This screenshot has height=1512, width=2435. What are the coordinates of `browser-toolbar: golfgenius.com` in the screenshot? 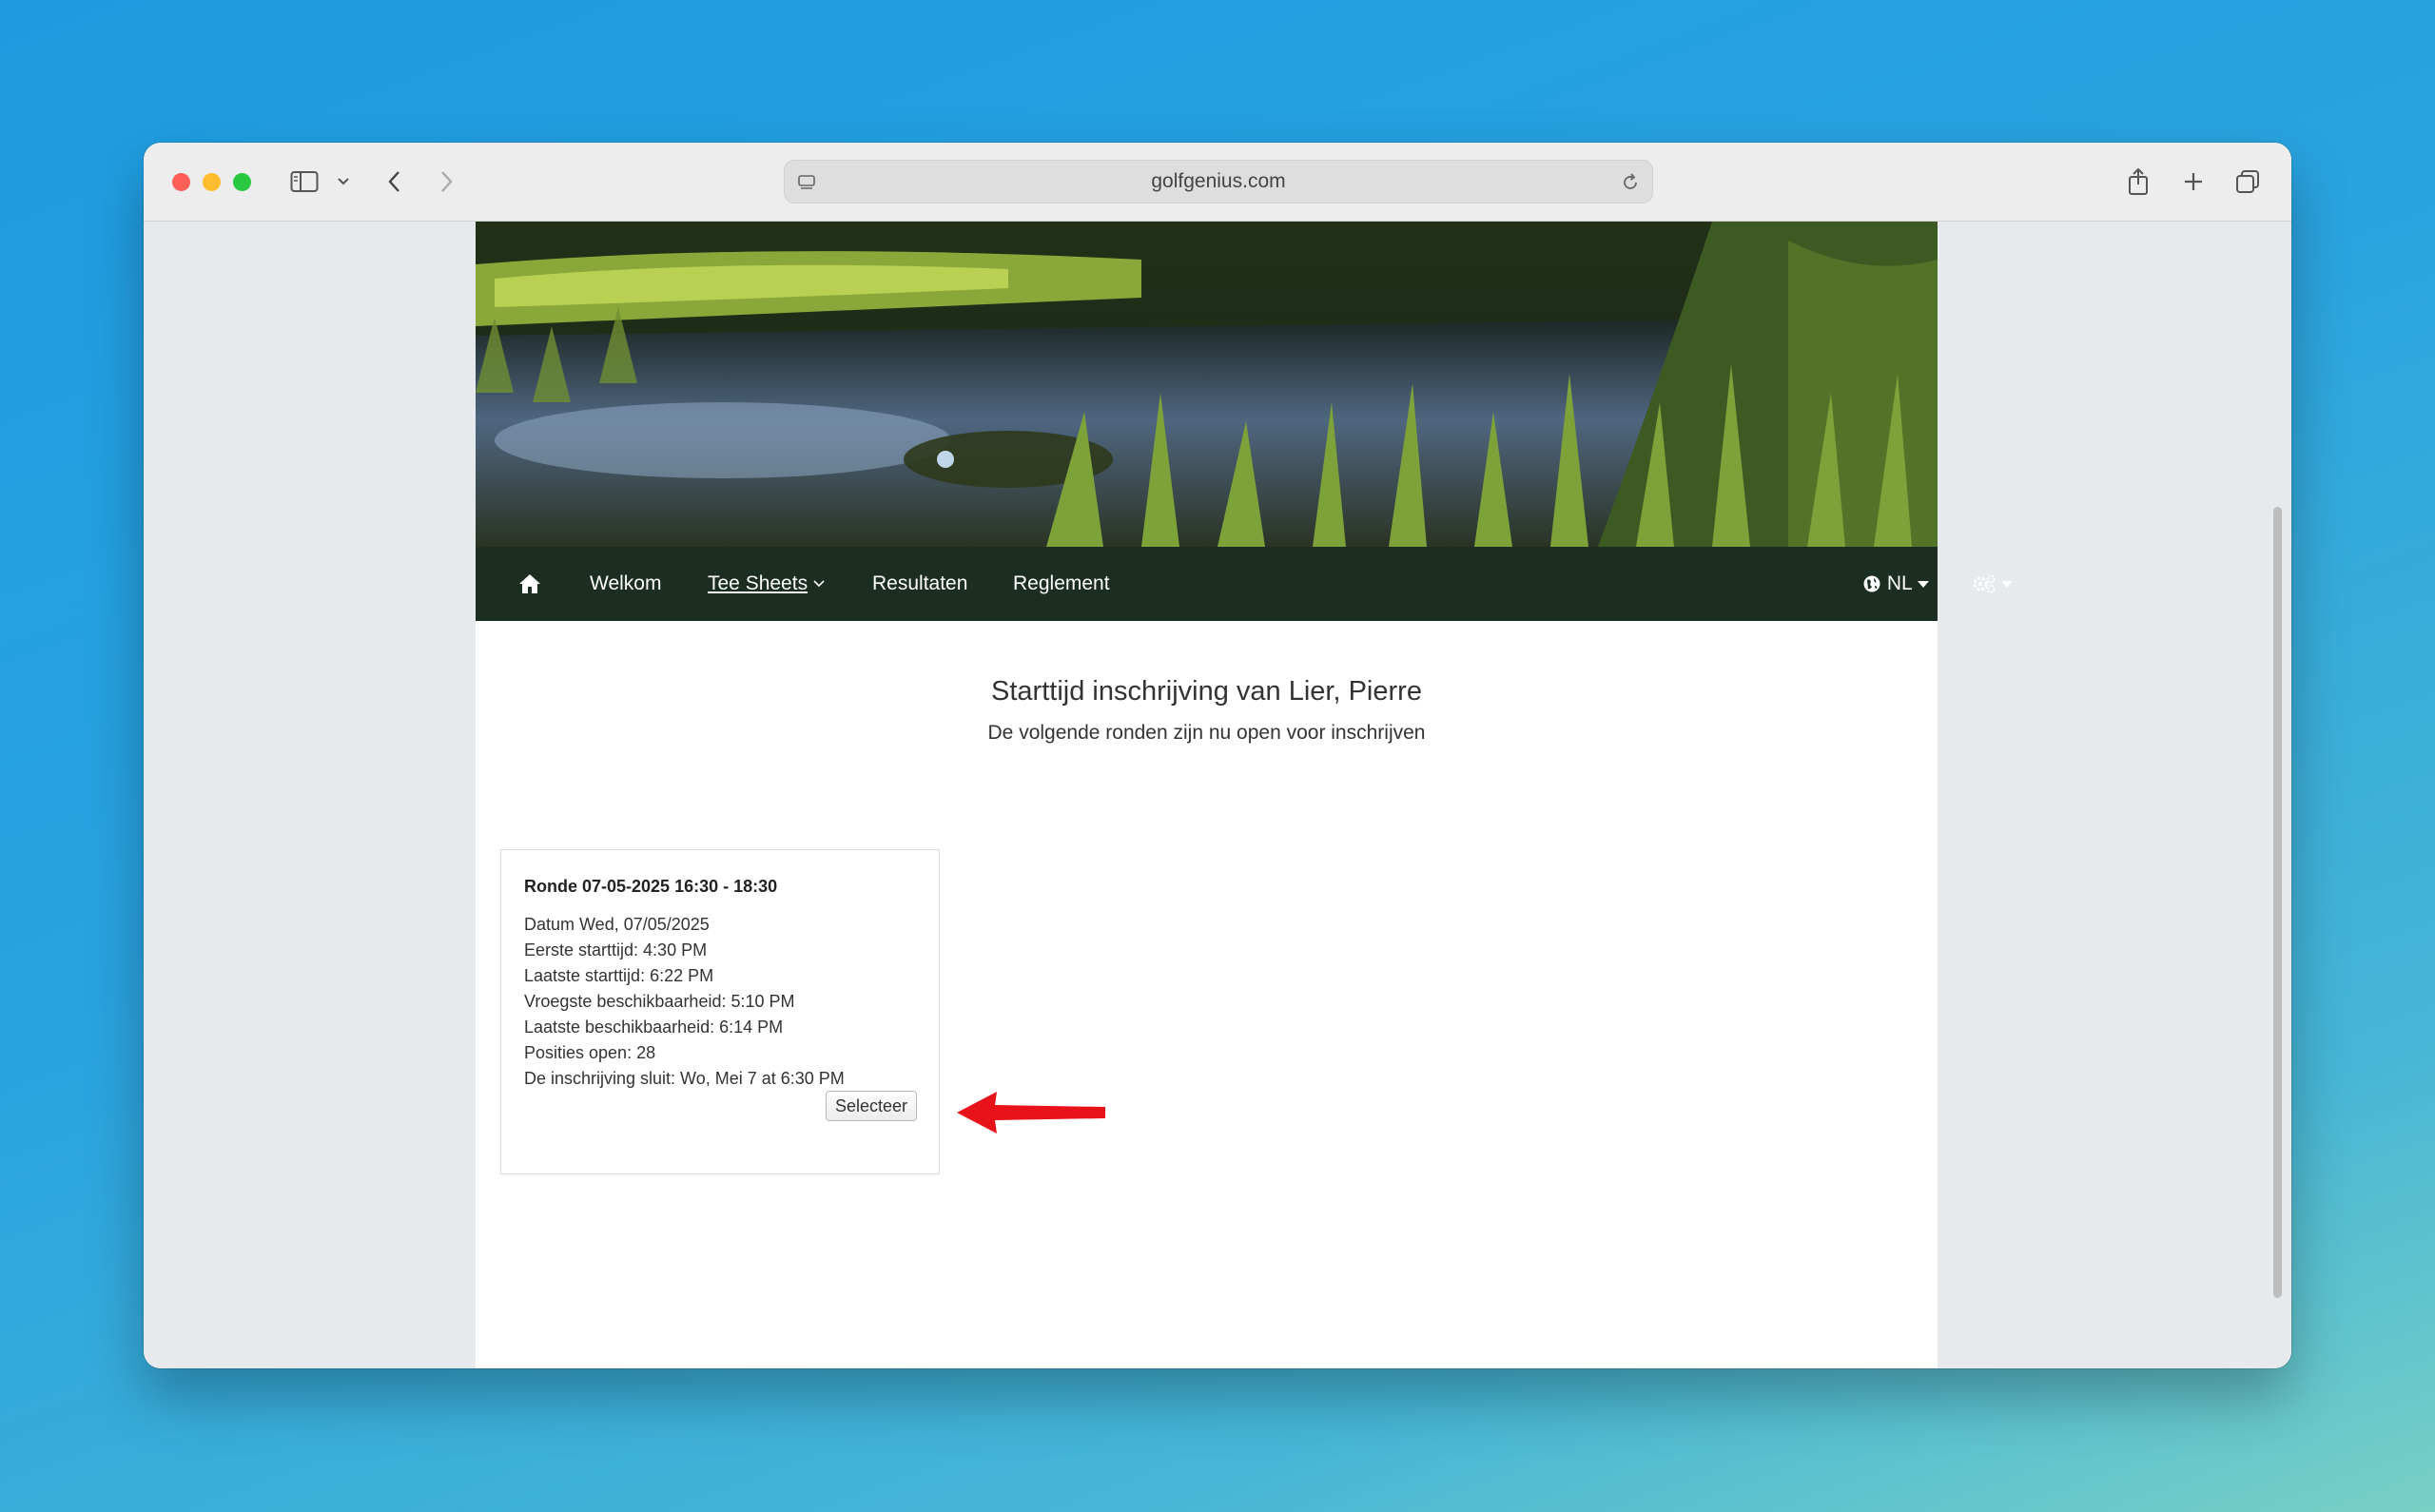 It's located at (1217, 183).